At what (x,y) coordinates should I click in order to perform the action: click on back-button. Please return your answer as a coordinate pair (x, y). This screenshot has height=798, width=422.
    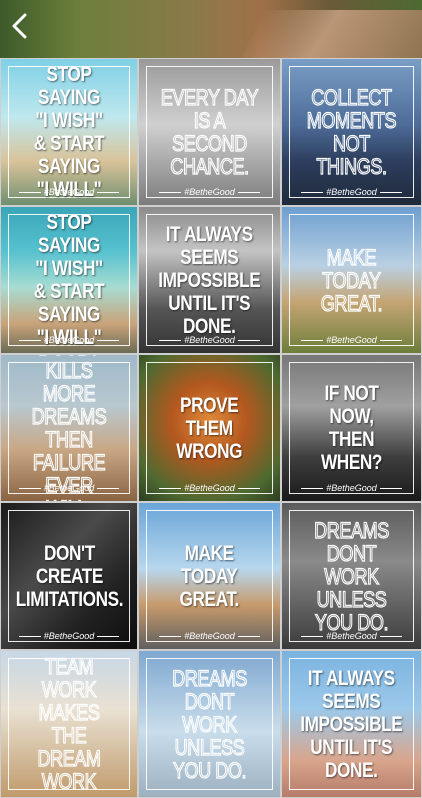
    Looking at the image, I should click on (19, 26).